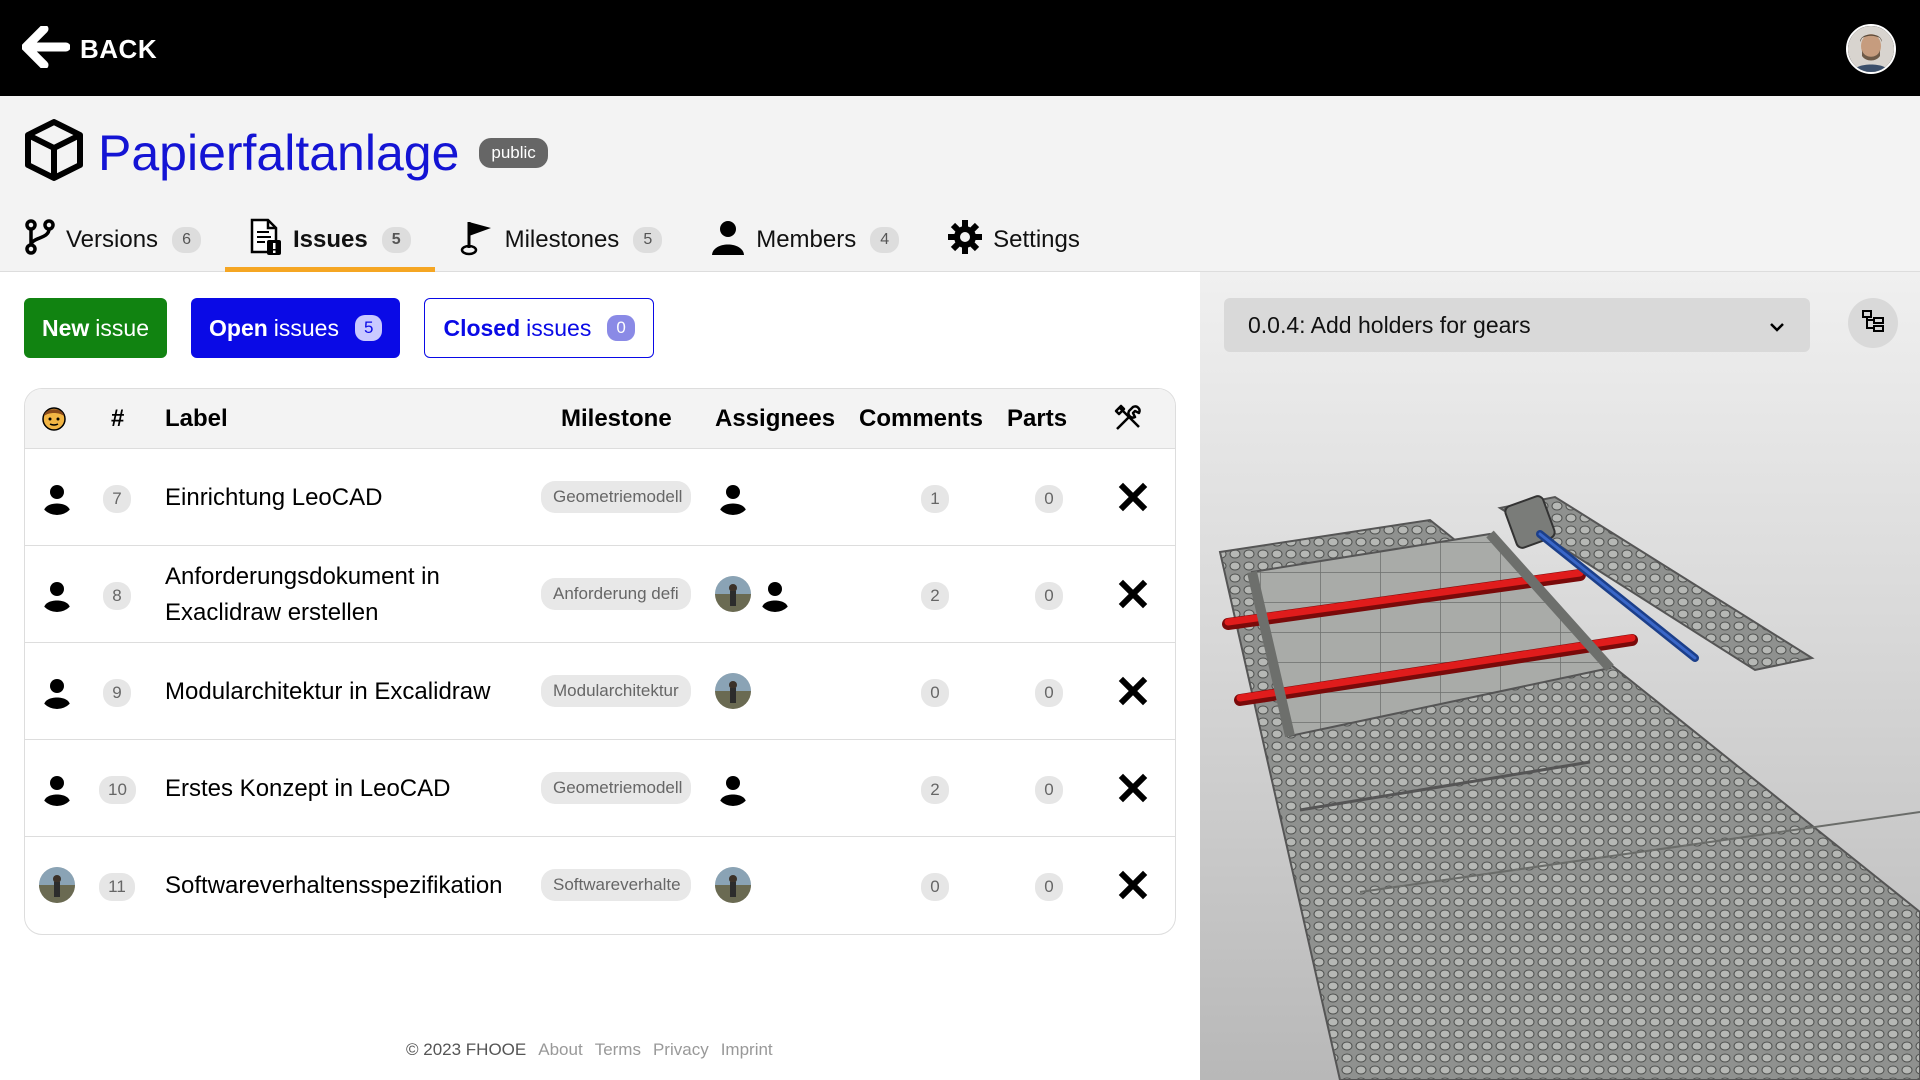 Image resolution: width=1920 pixels, height=1080 pixels. I want to click on footer-link-terms: Terms, so click(618, 1050).